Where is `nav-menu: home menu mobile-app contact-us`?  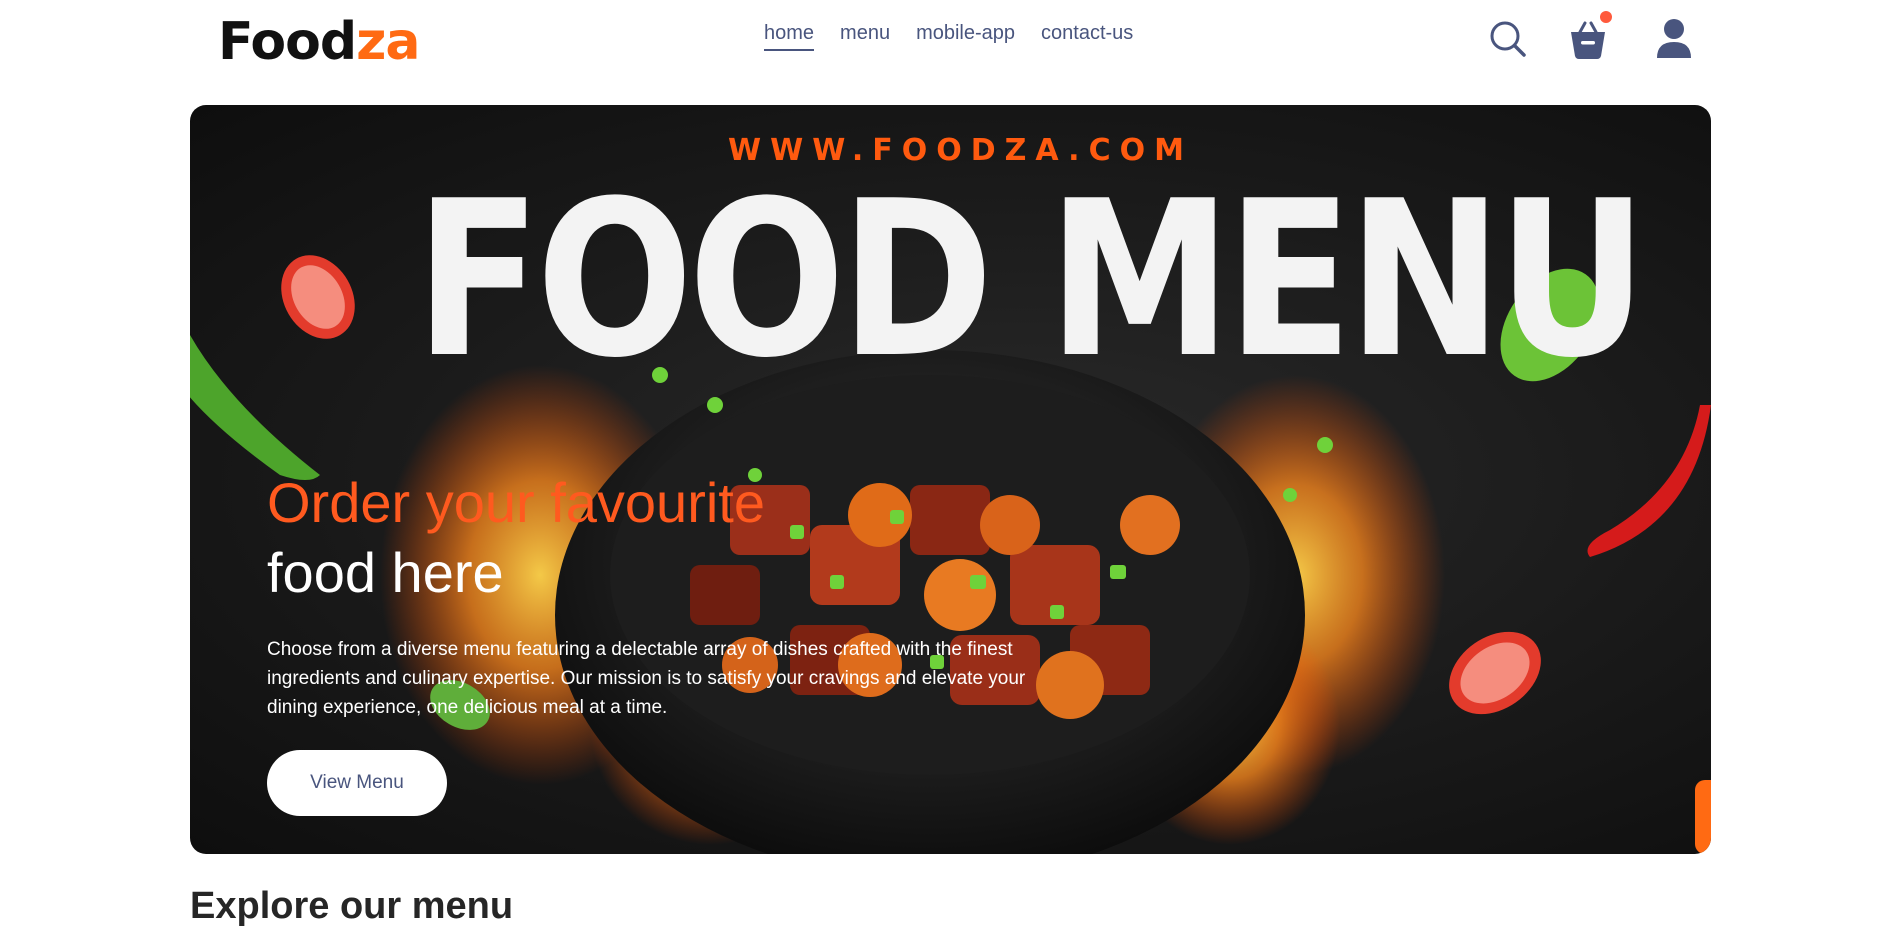 nav-menu: home menu mobile-app contact-us is located at coordinates (948, 36).